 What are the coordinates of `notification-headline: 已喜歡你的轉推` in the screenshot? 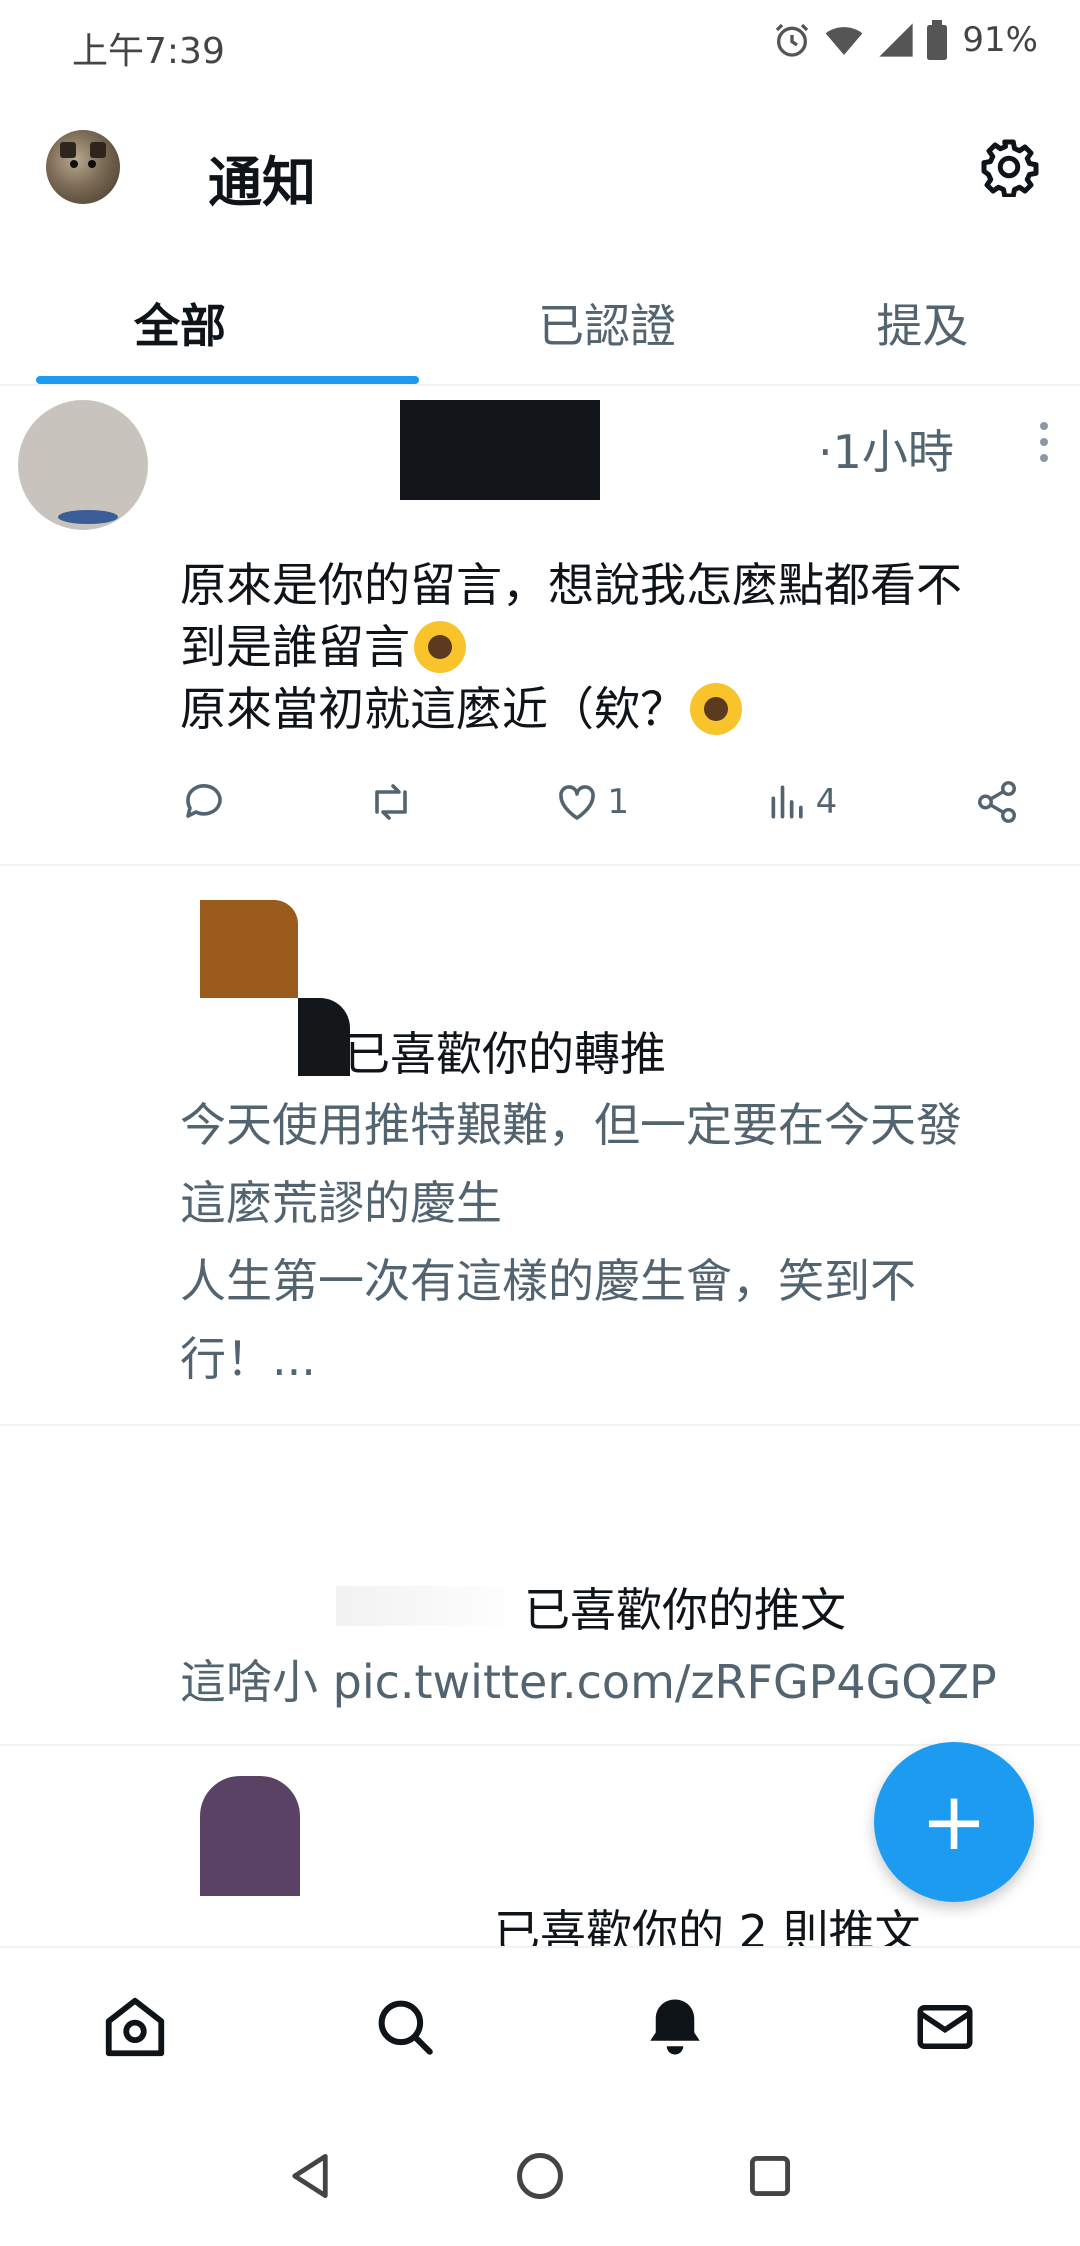 It's located at (505, 1054).